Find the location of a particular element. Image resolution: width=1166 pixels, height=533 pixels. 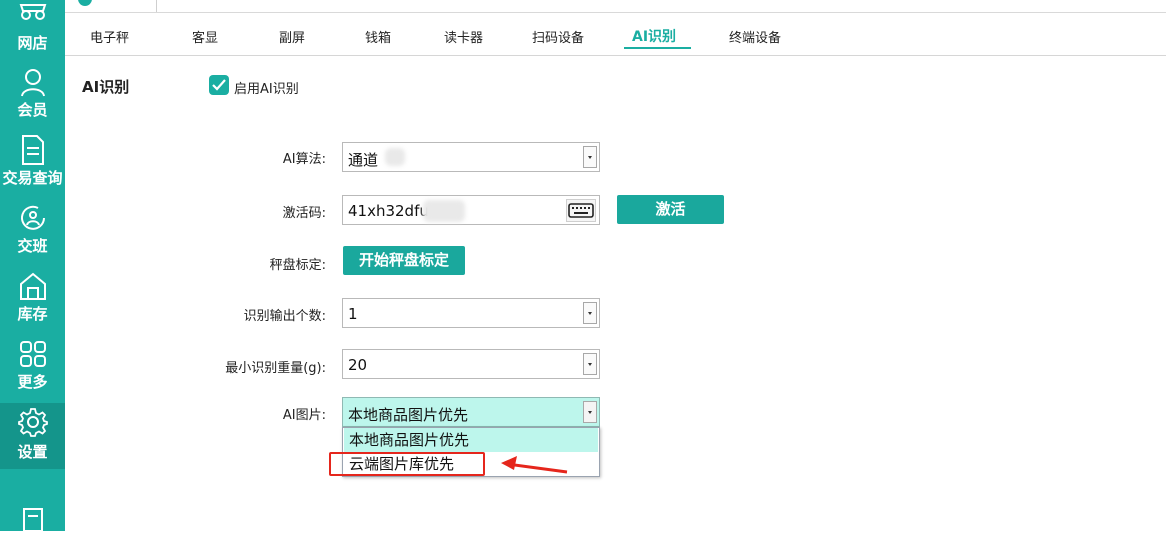

tab-ai-recognition: AI识别 is located at coordinates (654, 36).